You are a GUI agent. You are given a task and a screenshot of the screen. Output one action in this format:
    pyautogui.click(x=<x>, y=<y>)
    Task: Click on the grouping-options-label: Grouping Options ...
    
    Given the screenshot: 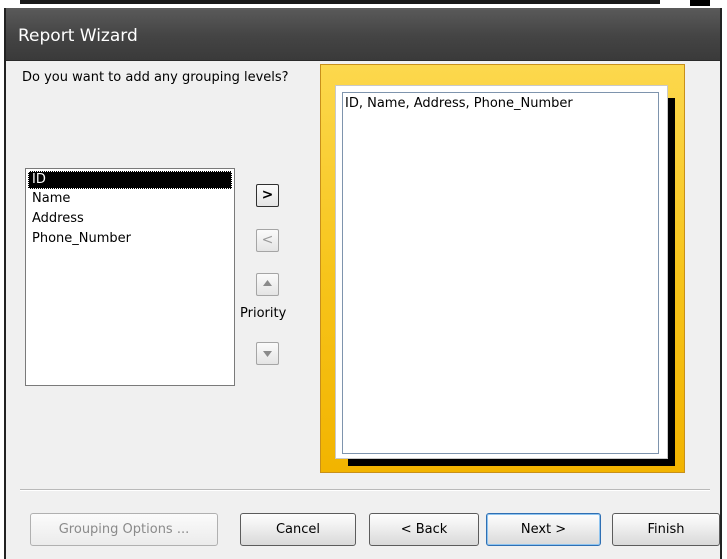 What is the action you would take?
    pyautogui.click(x=124, y=529)
    